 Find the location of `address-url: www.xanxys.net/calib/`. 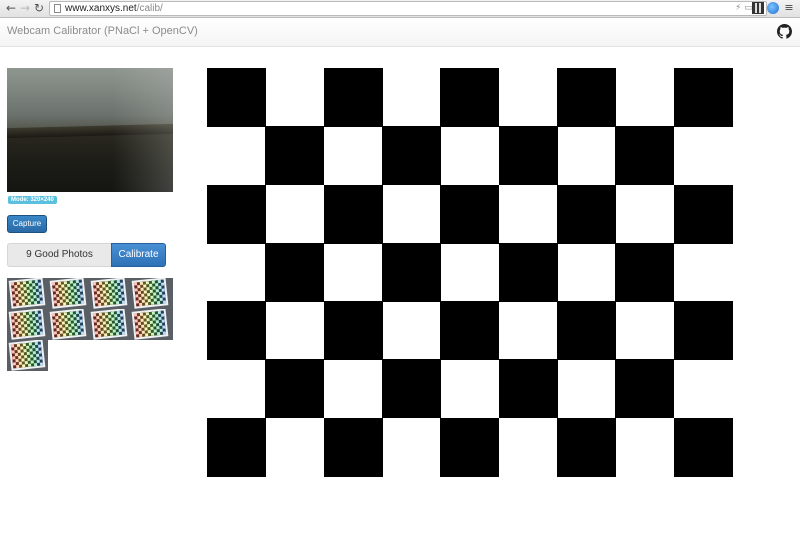

address-url: www.xanxys.net/calib/ is located at coordinates (114, 8).